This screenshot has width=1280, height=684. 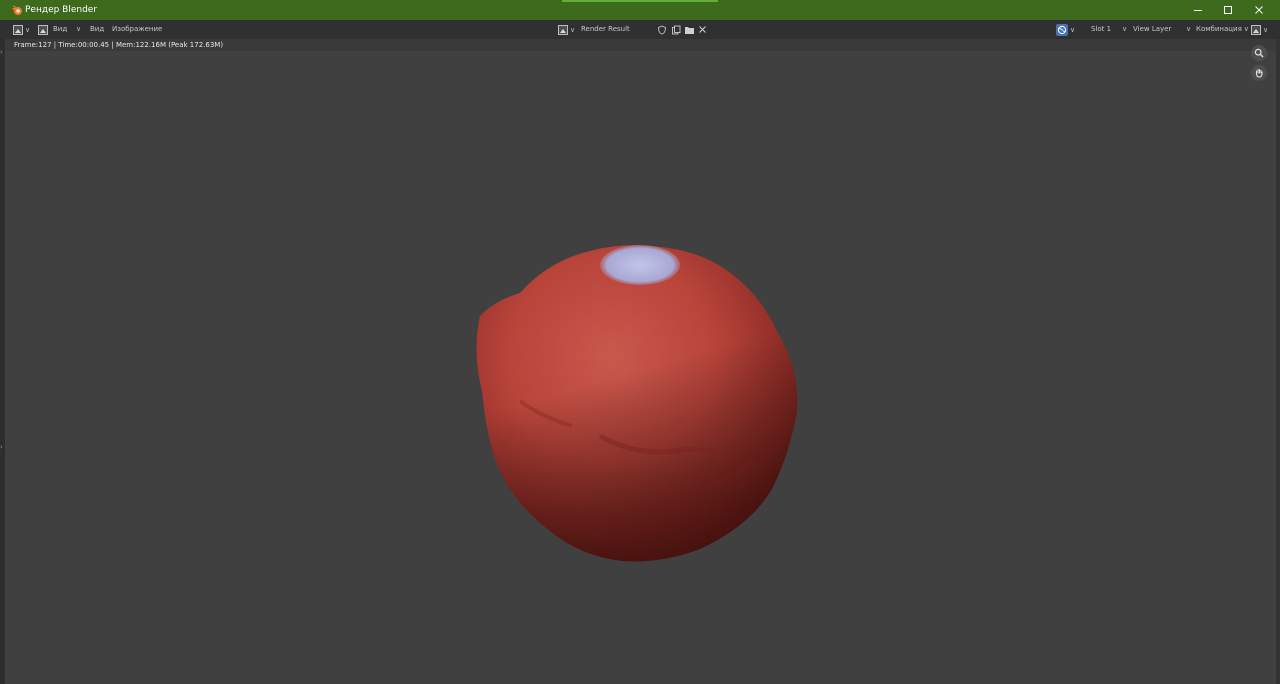 I want to click on sync-button: ∨, so click(x=1065, y=29).